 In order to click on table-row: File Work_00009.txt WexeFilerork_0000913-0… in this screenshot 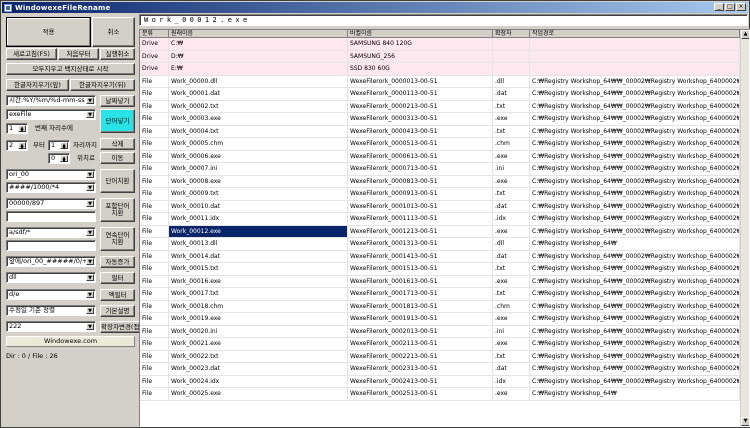, I will do `click(440, 194)`.